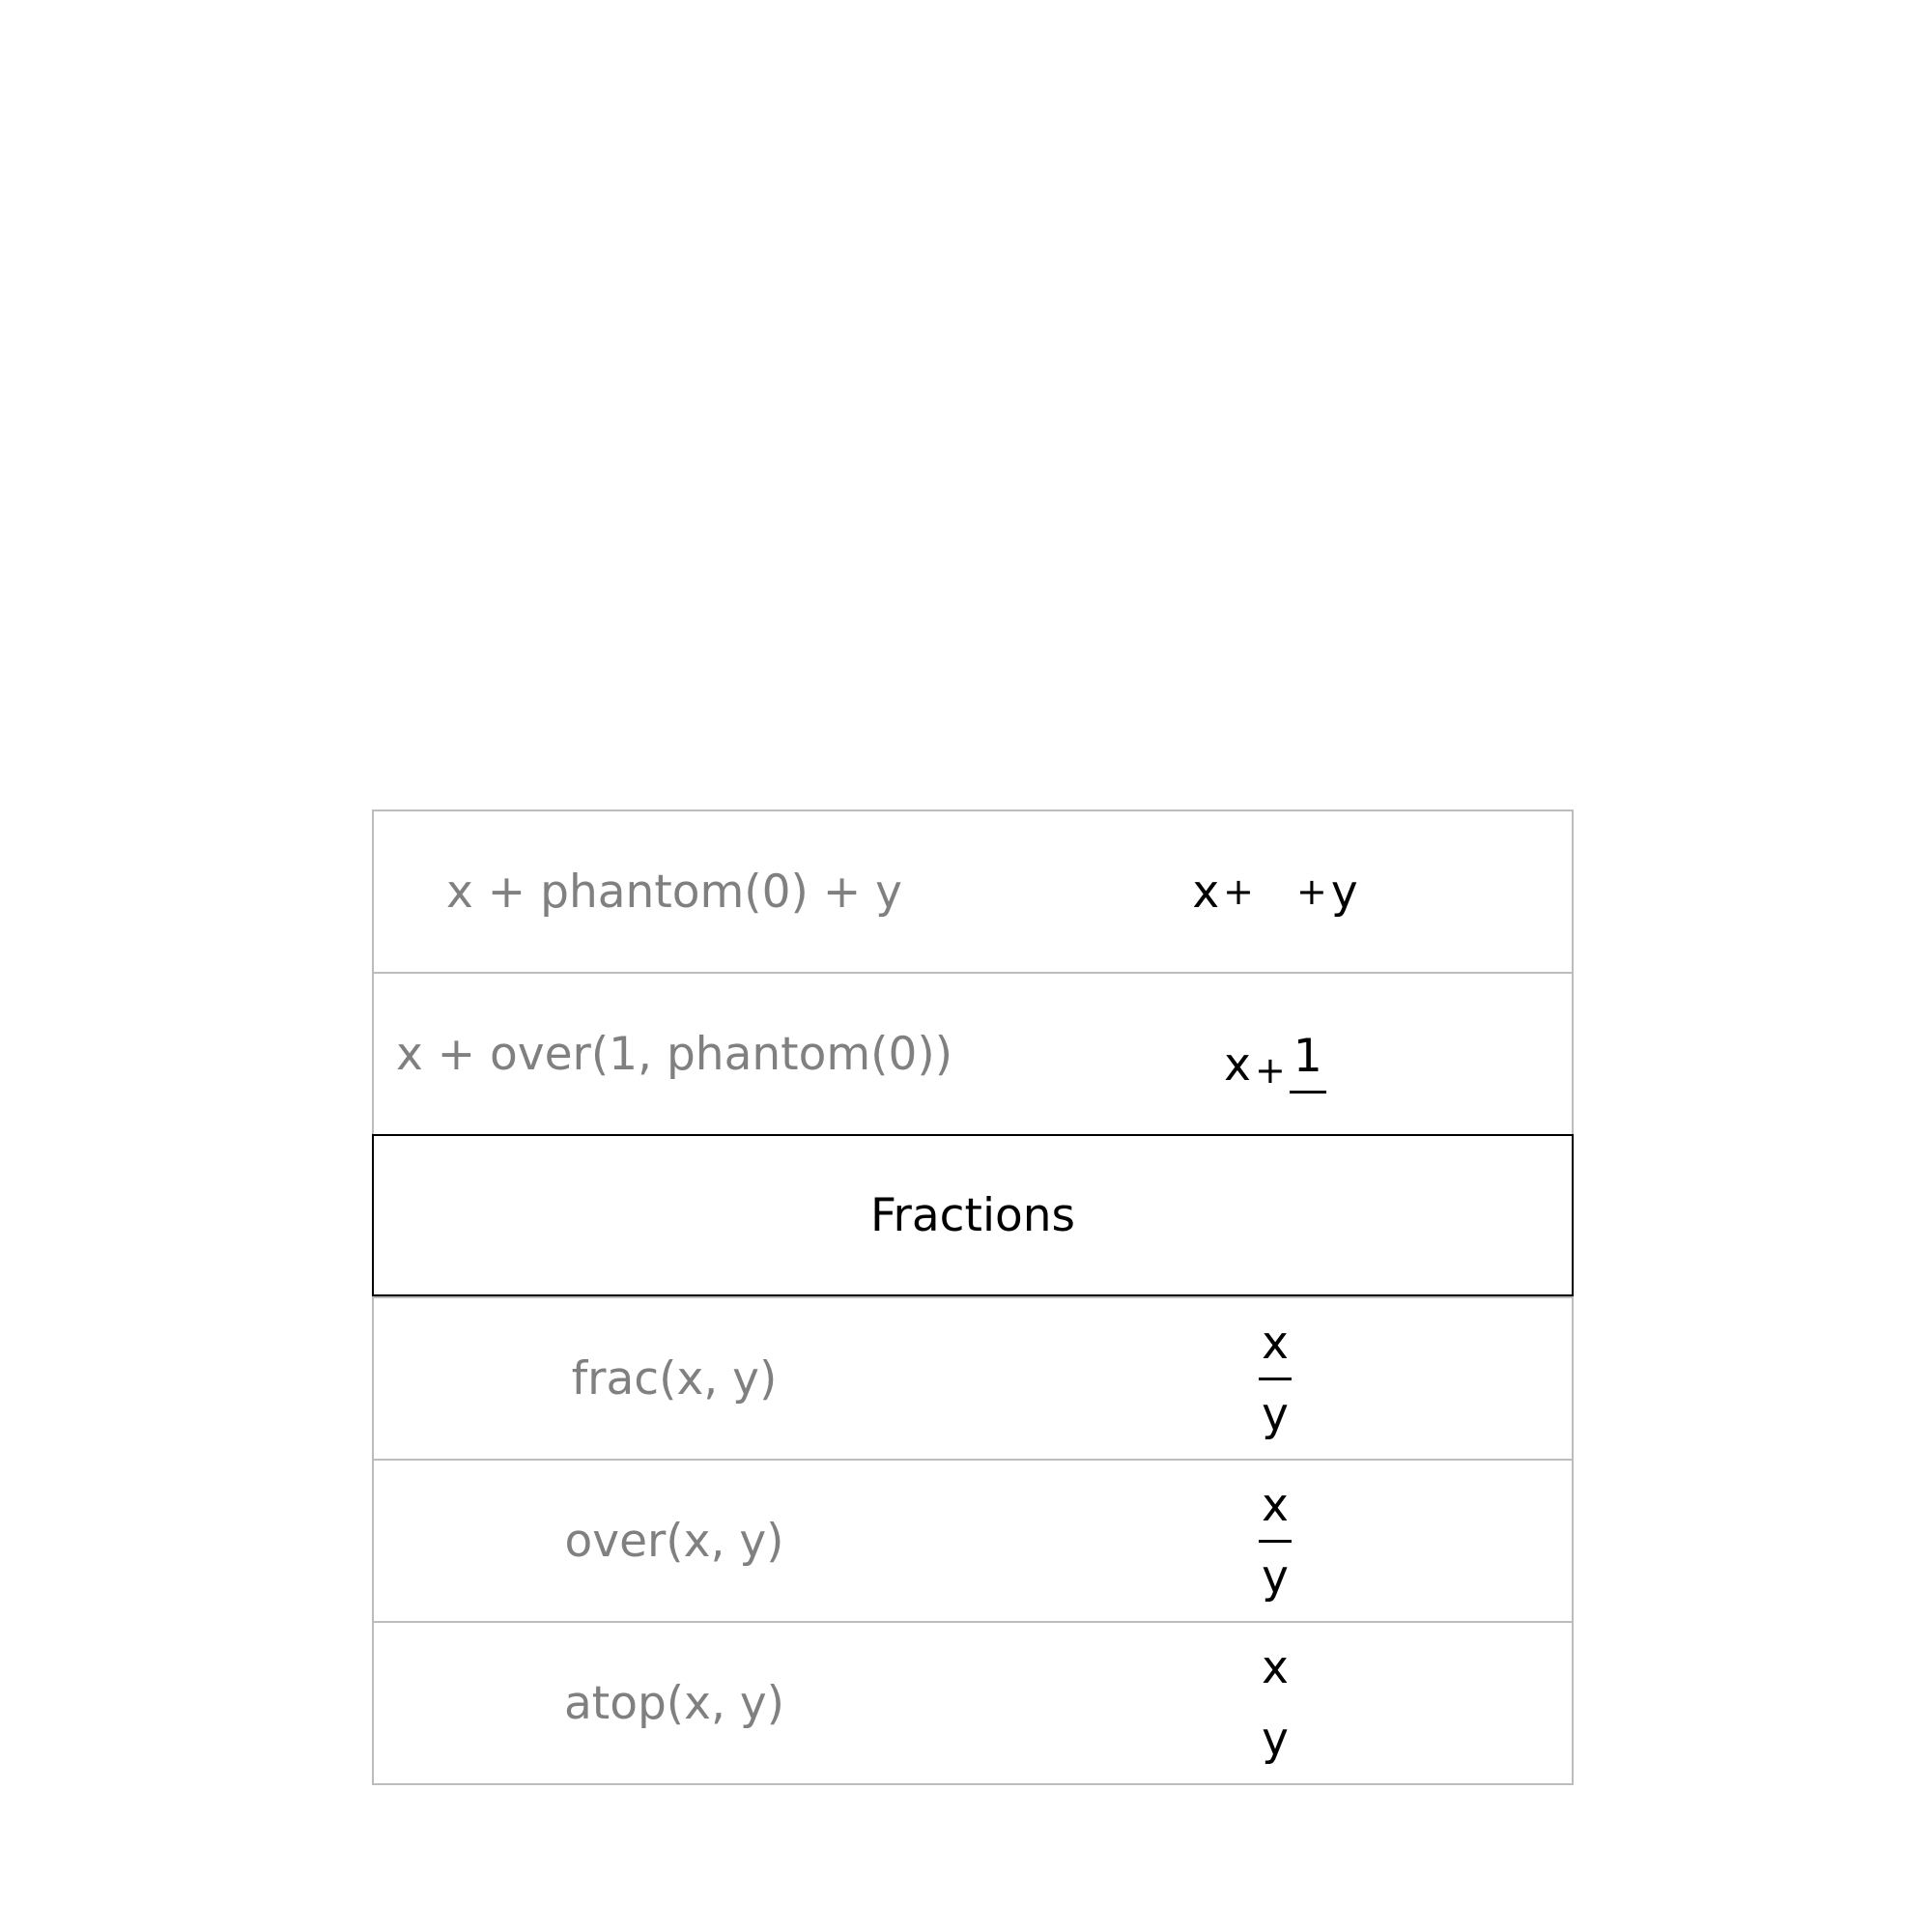  Describe the element at coordinates (973, 1053) in the screenshot. I see `table-row: x + over(1, phantom(0)) x + 1` at that location.